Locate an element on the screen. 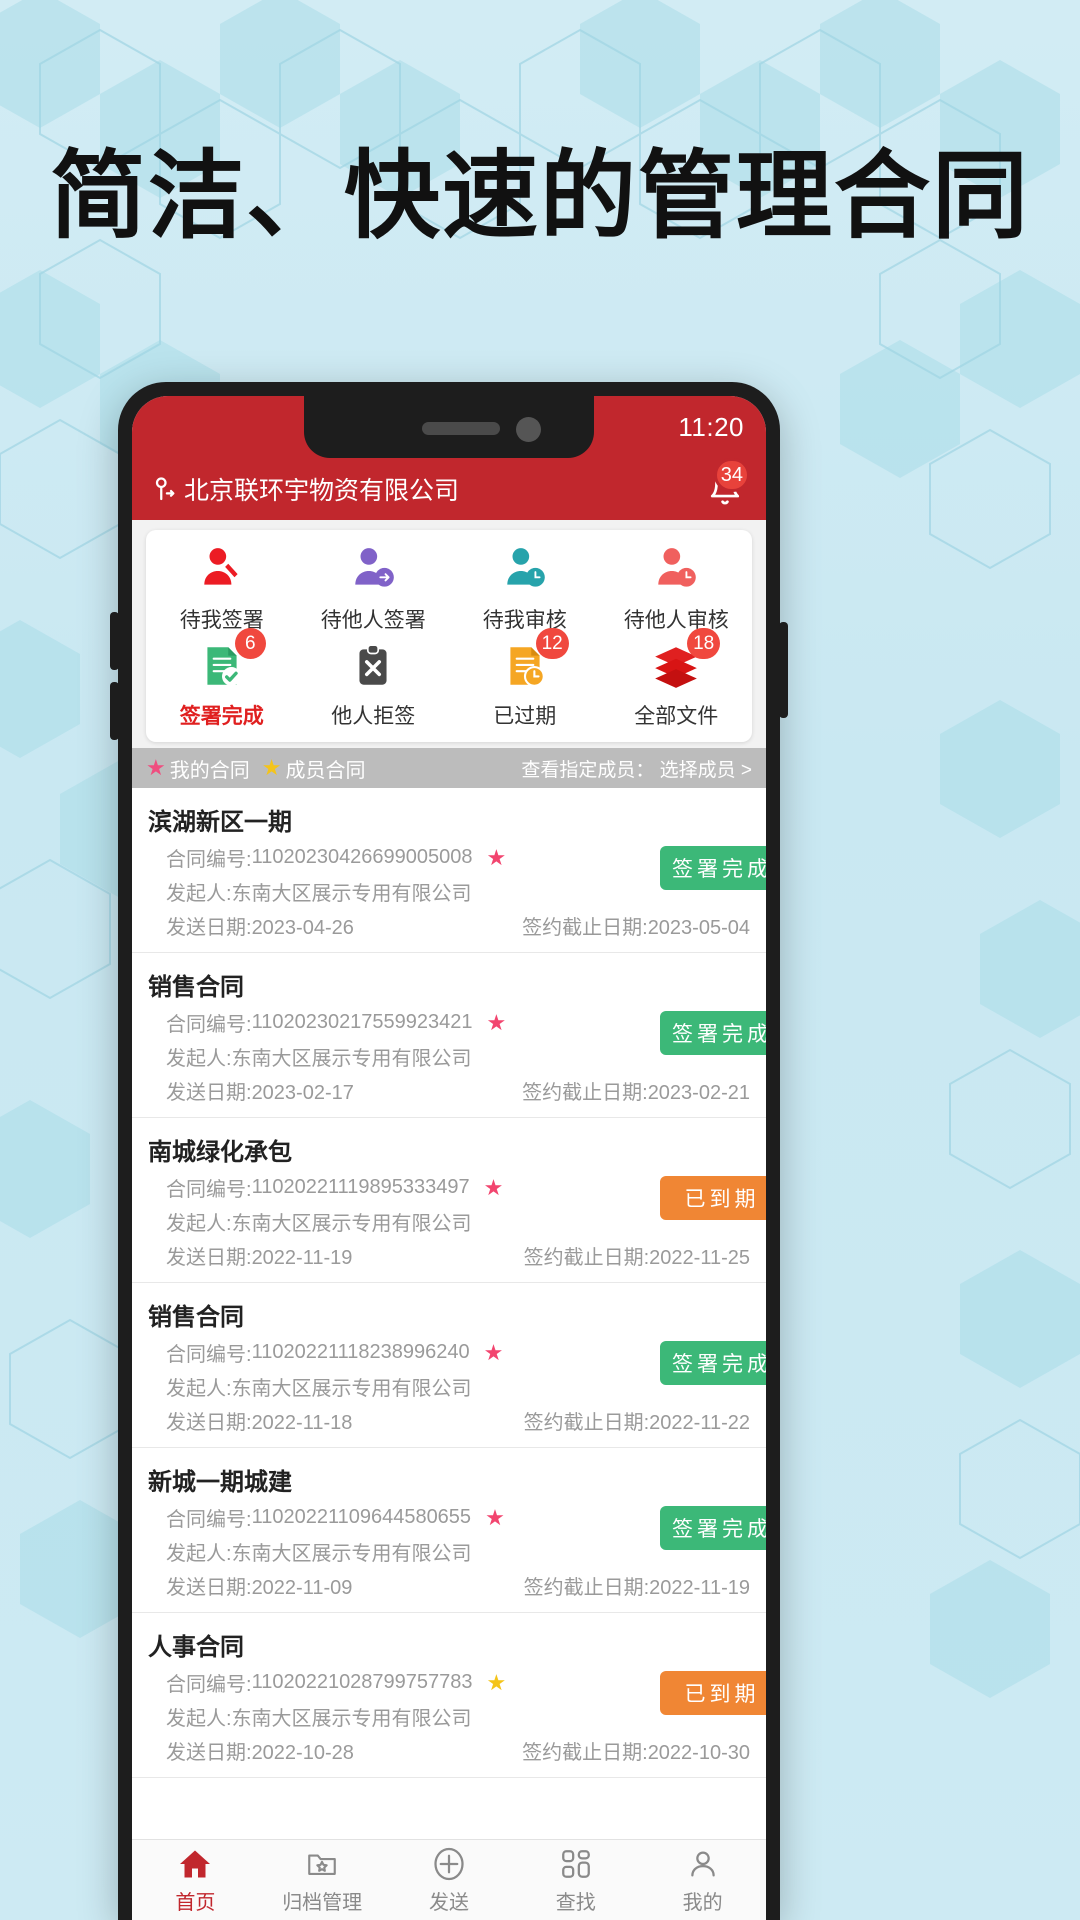 This screenshot has height=1920, width=1080. quick-action-pending-other-review: 待他人审核 is located at coordinates (677, 588).